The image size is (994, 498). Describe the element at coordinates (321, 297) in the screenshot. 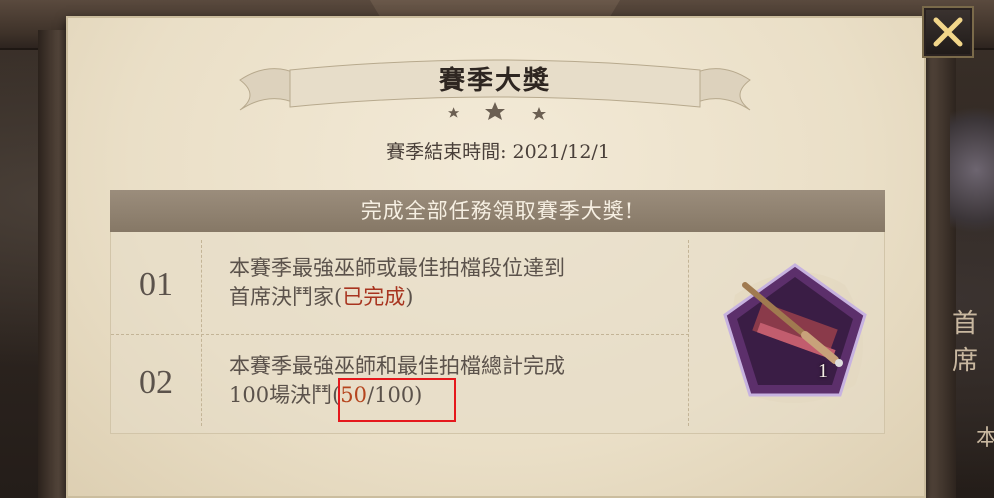

I see `task-line: 首席決鬥家(已完成)` at that location.